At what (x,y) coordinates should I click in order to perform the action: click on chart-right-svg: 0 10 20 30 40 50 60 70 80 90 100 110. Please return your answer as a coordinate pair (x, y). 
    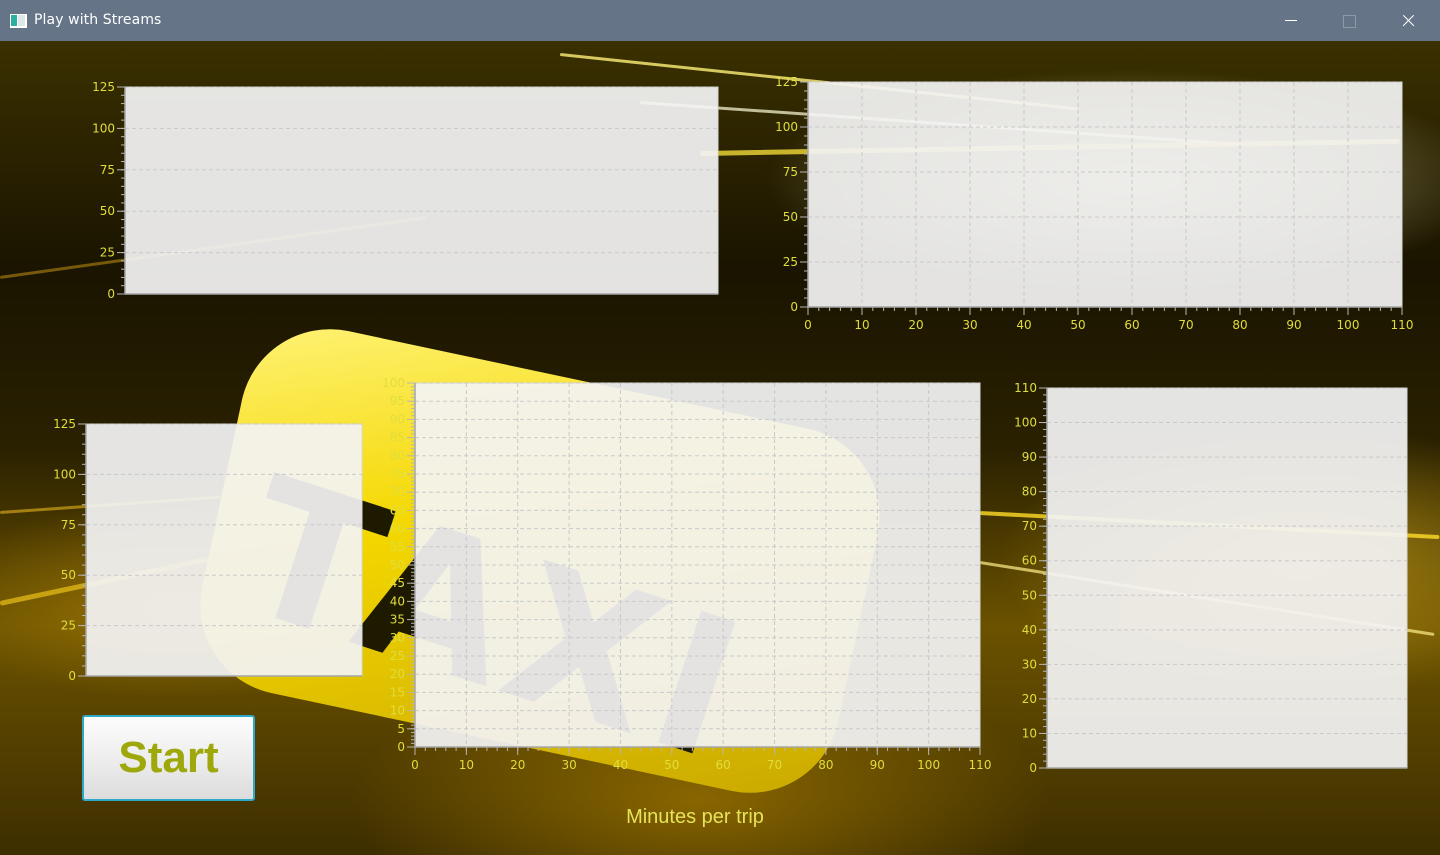
    Looking at the image, I should click on (1211, 578).